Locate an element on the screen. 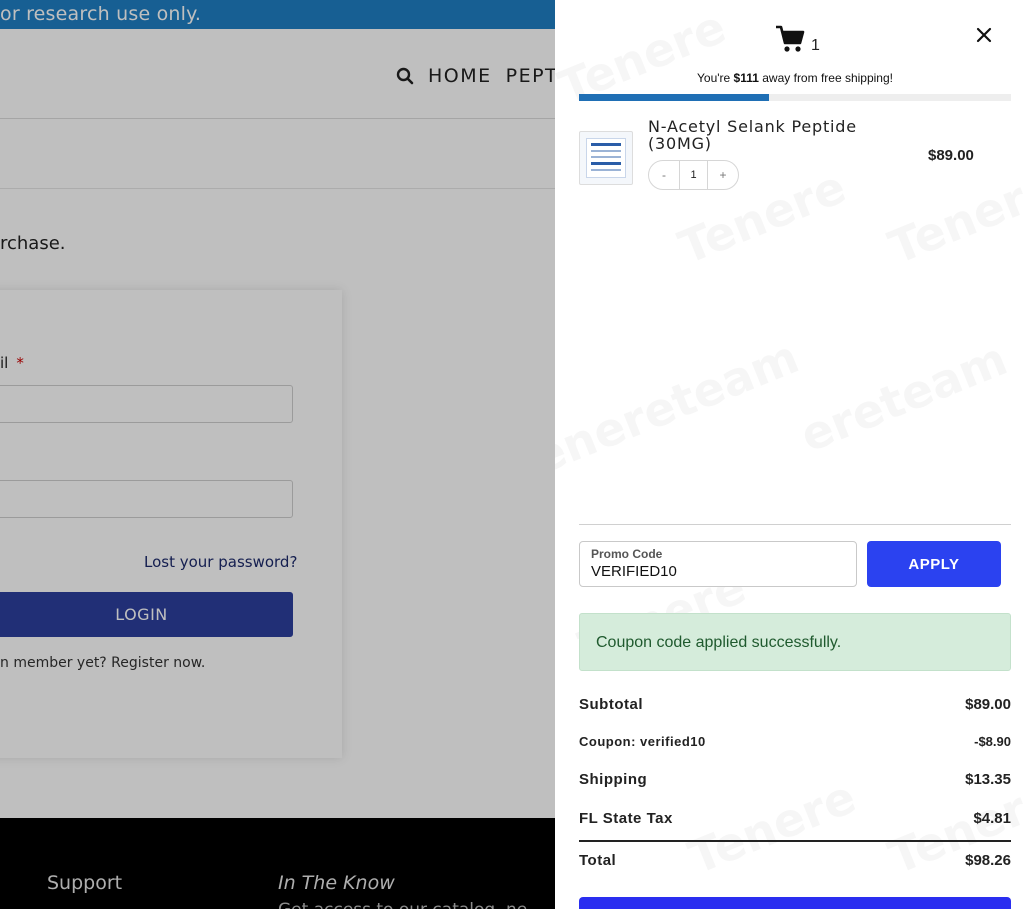  total-divider is located at coordinates (795, 841).